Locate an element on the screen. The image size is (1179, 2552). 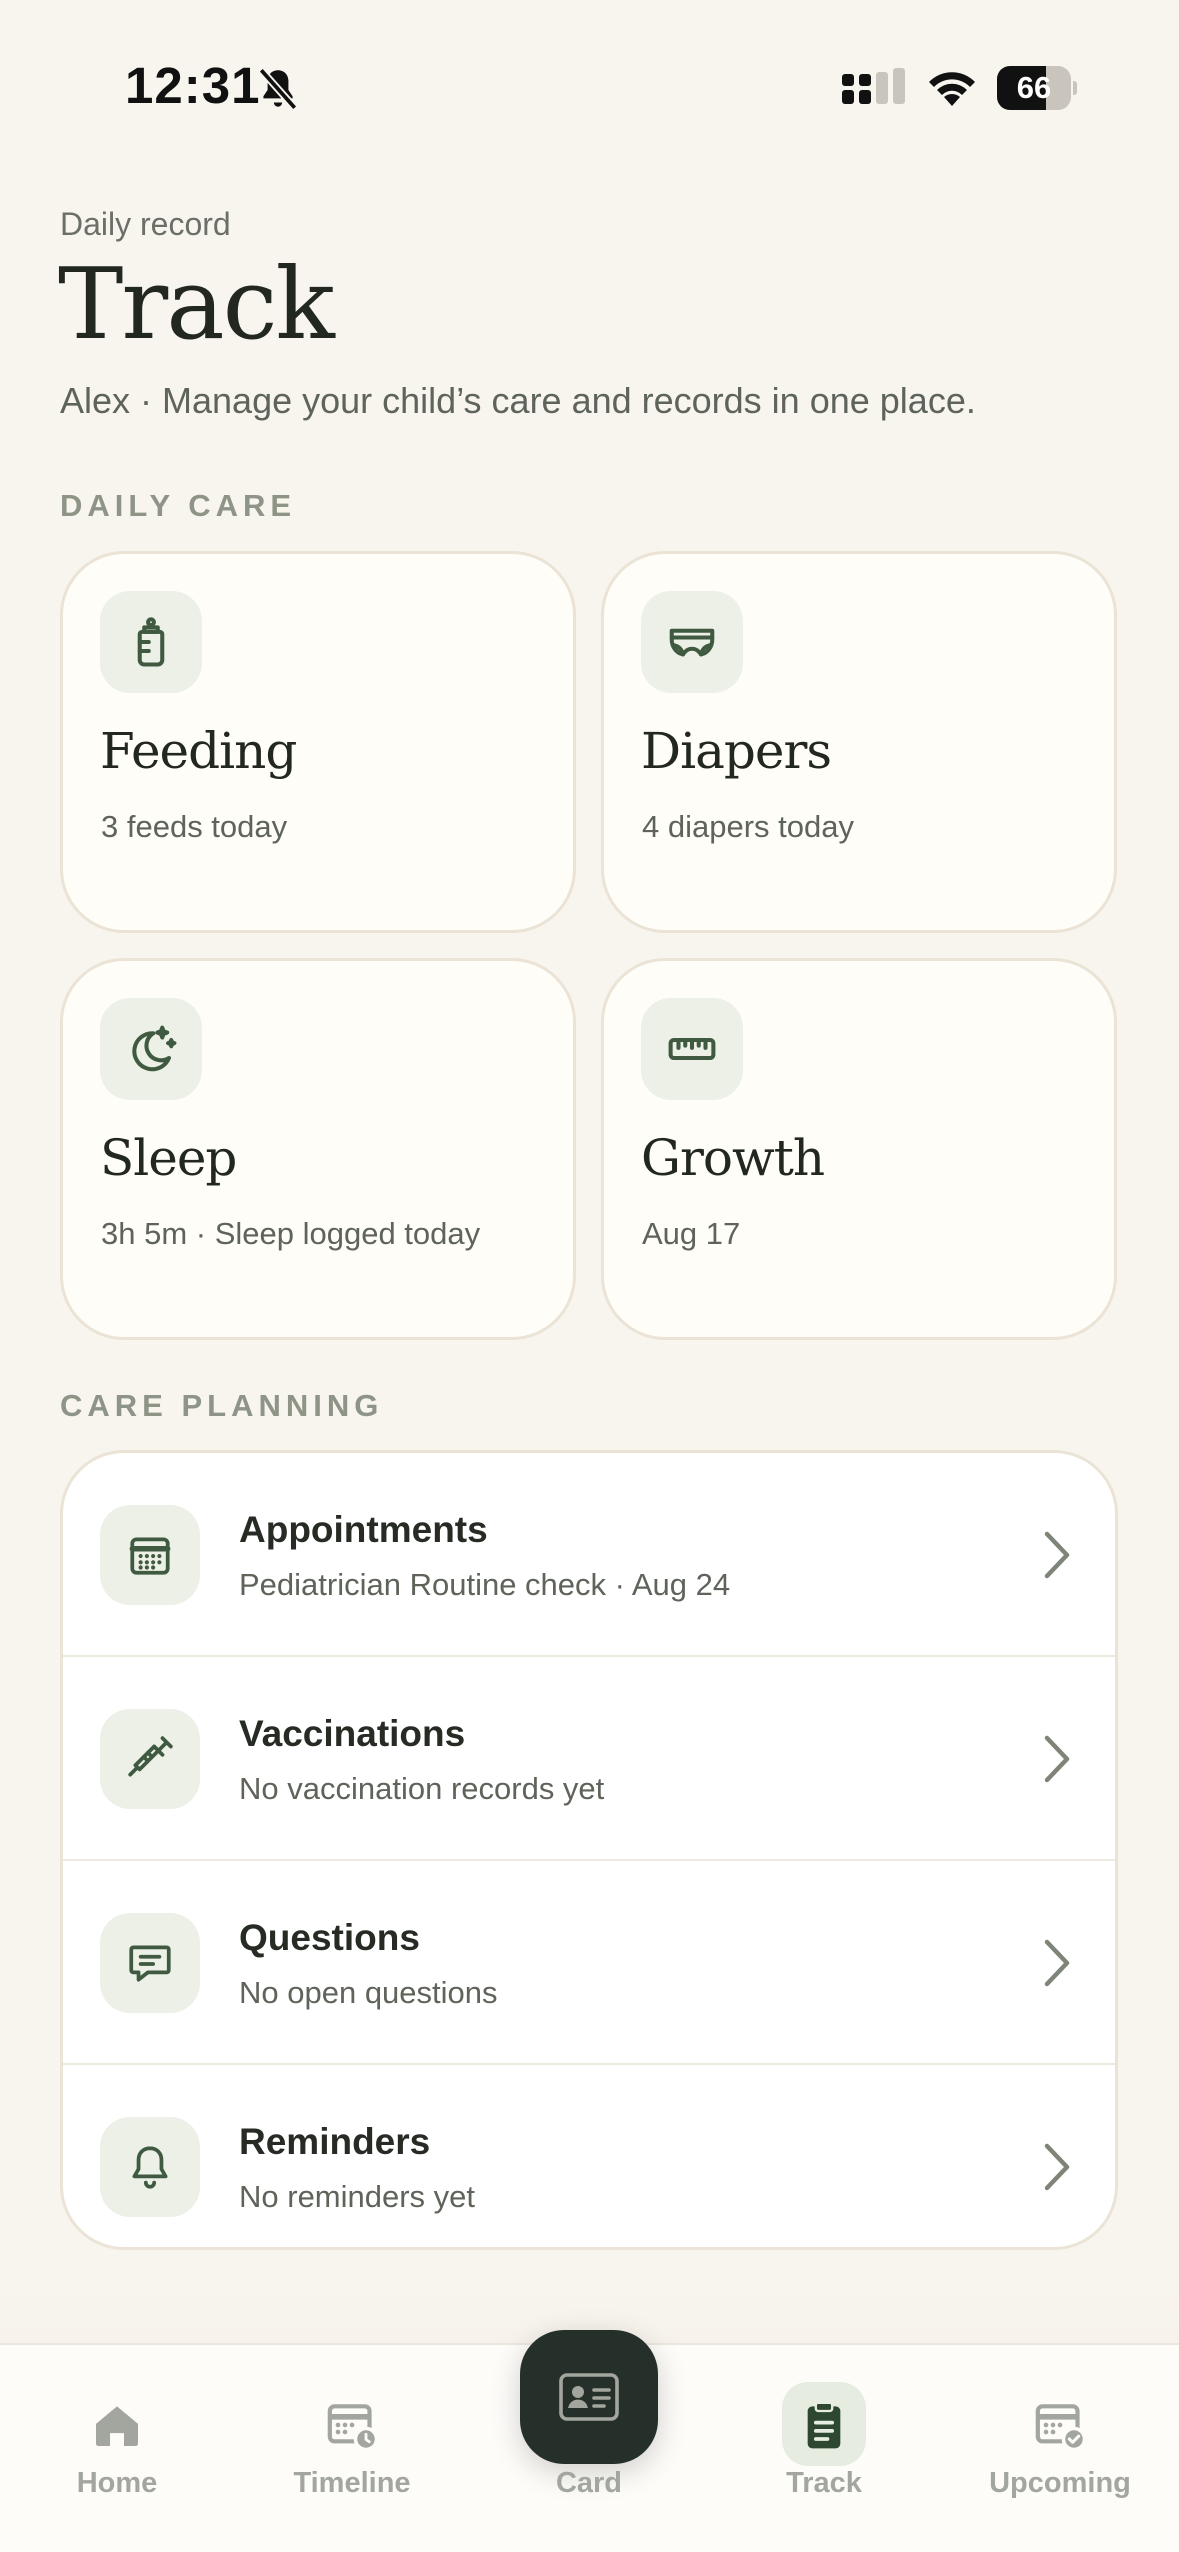
ruler-icon is located at coordinates (692, 1049).